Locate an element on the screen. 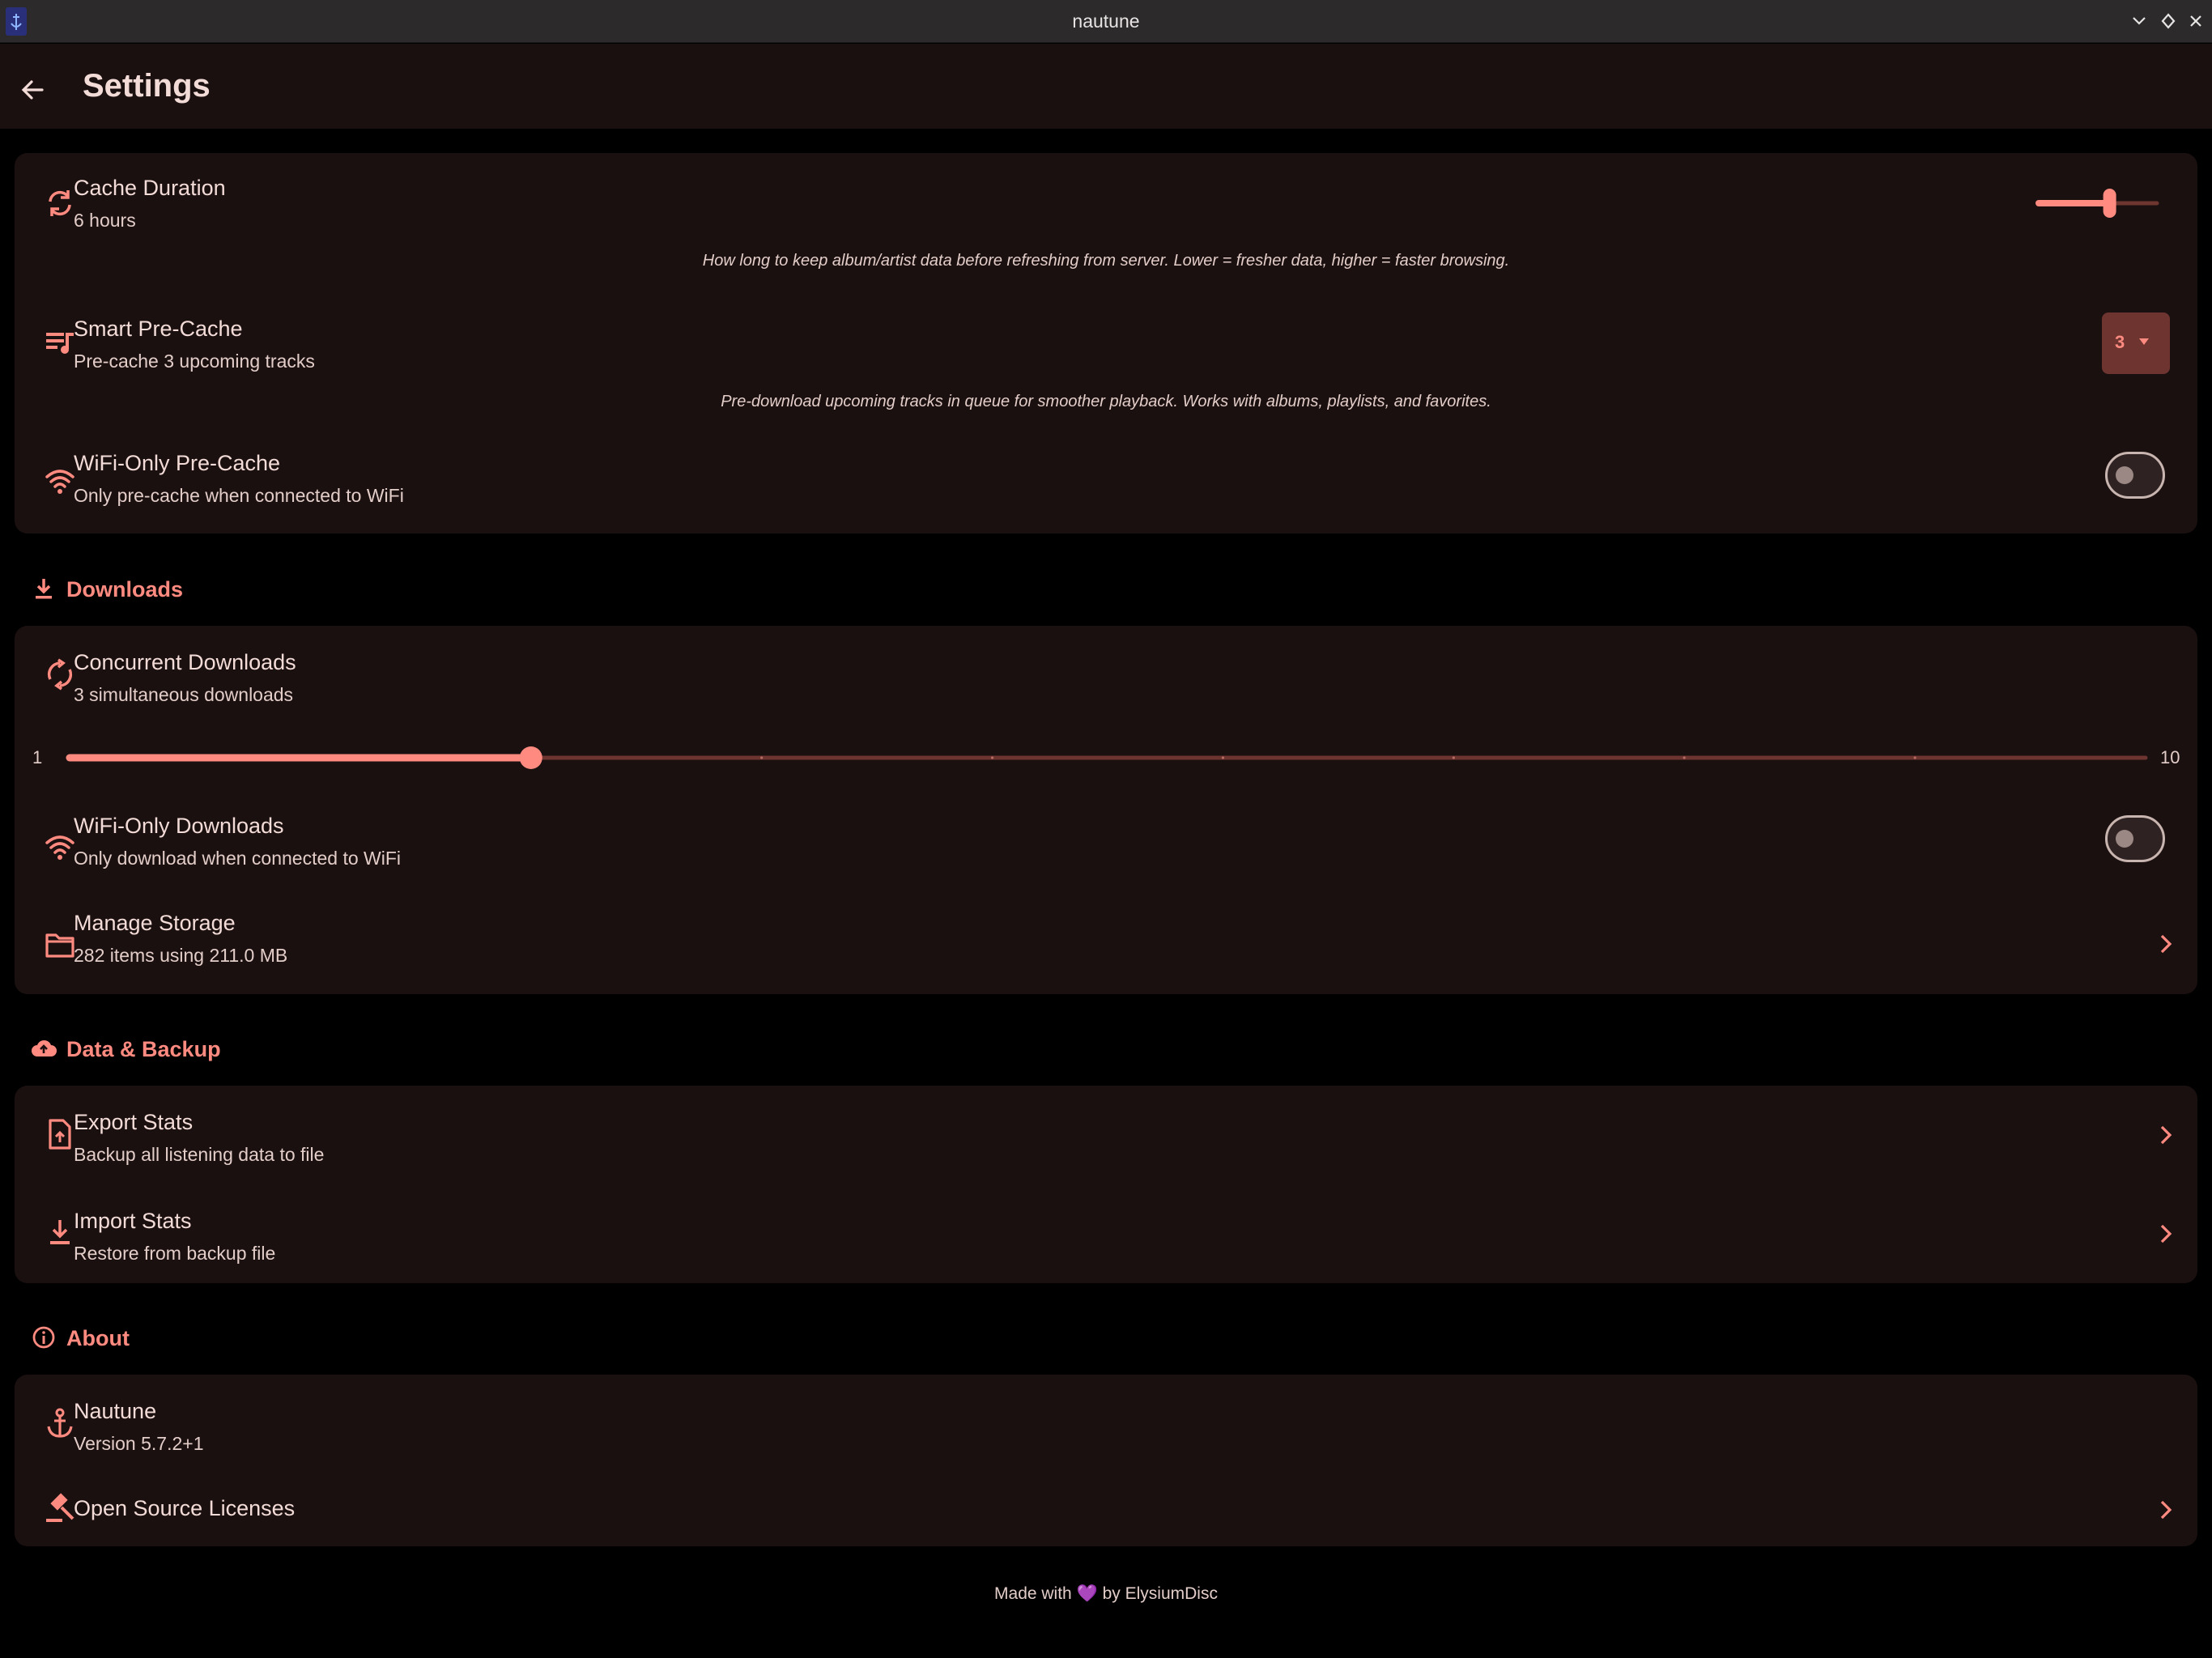  arrow-back-icon is located at coordinates (32, 90).